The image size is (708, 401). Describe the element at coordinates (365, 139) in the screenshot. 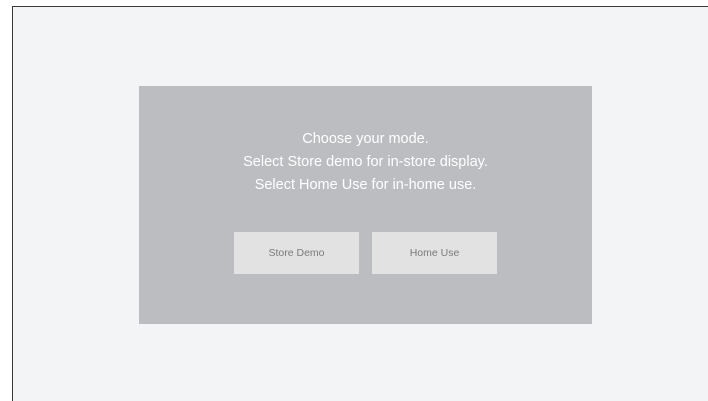

I see `instruction-line-title: Choose your mode.` at that location.